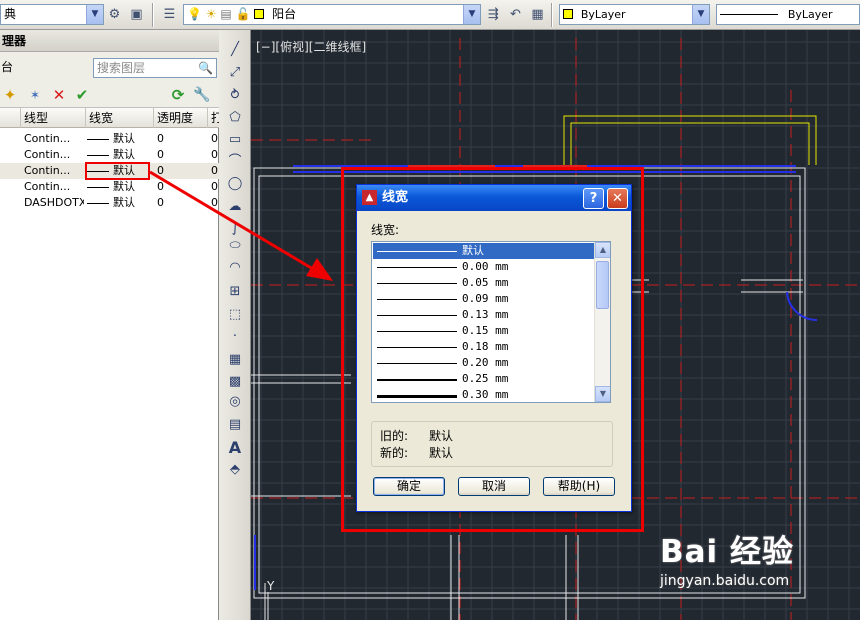 The height and width of the screenshot is (620, 860). I want to click on lineweight-option: 0.13 mm, so click(484, 315).